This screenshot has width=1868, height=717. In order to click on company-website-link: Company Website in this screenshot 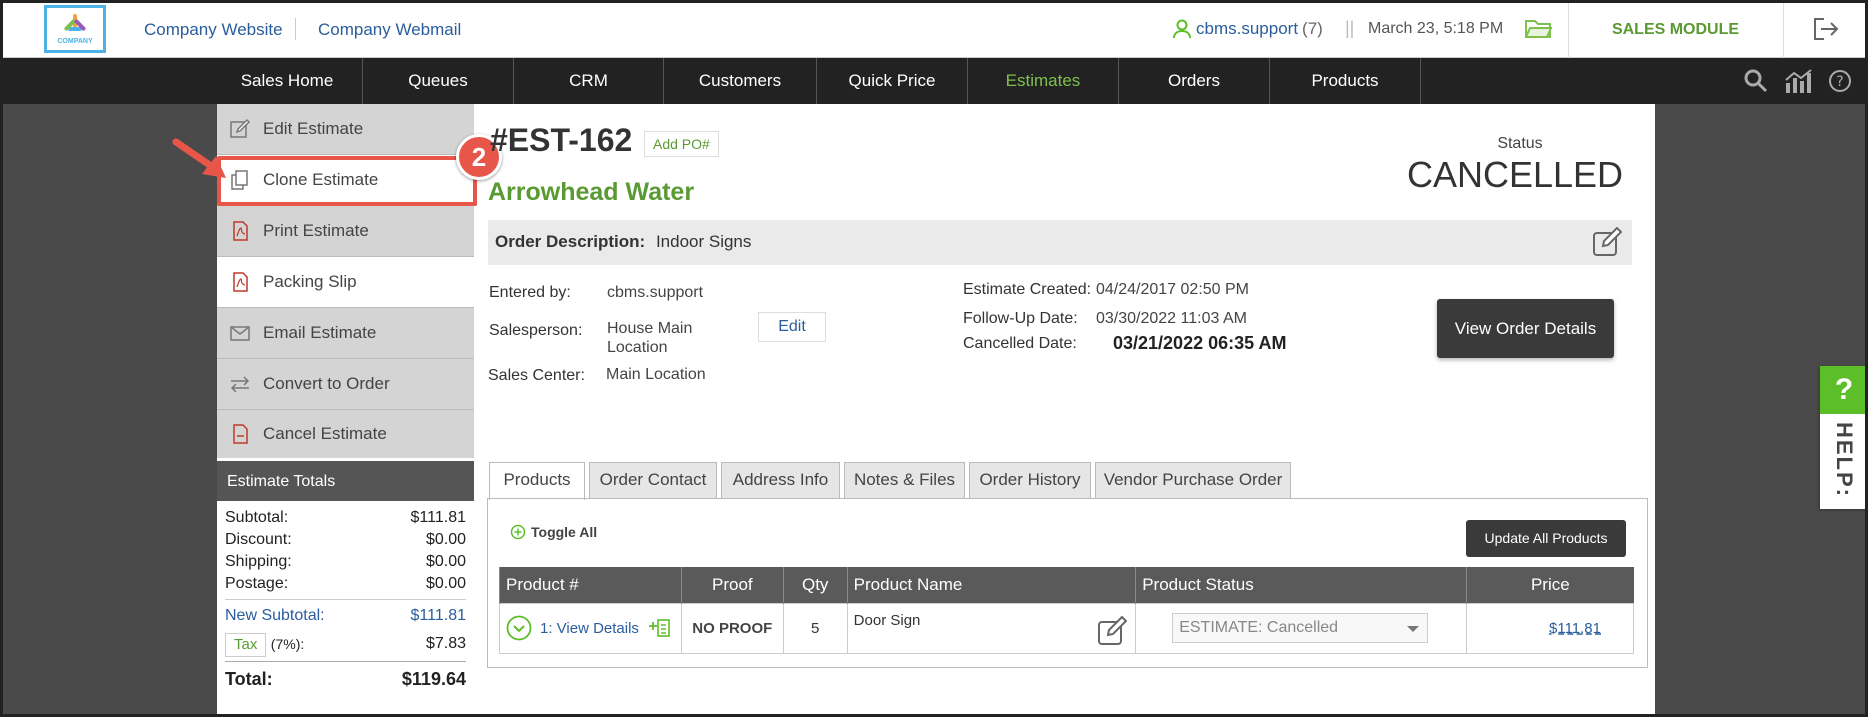, I will do `click(213, 30)`.